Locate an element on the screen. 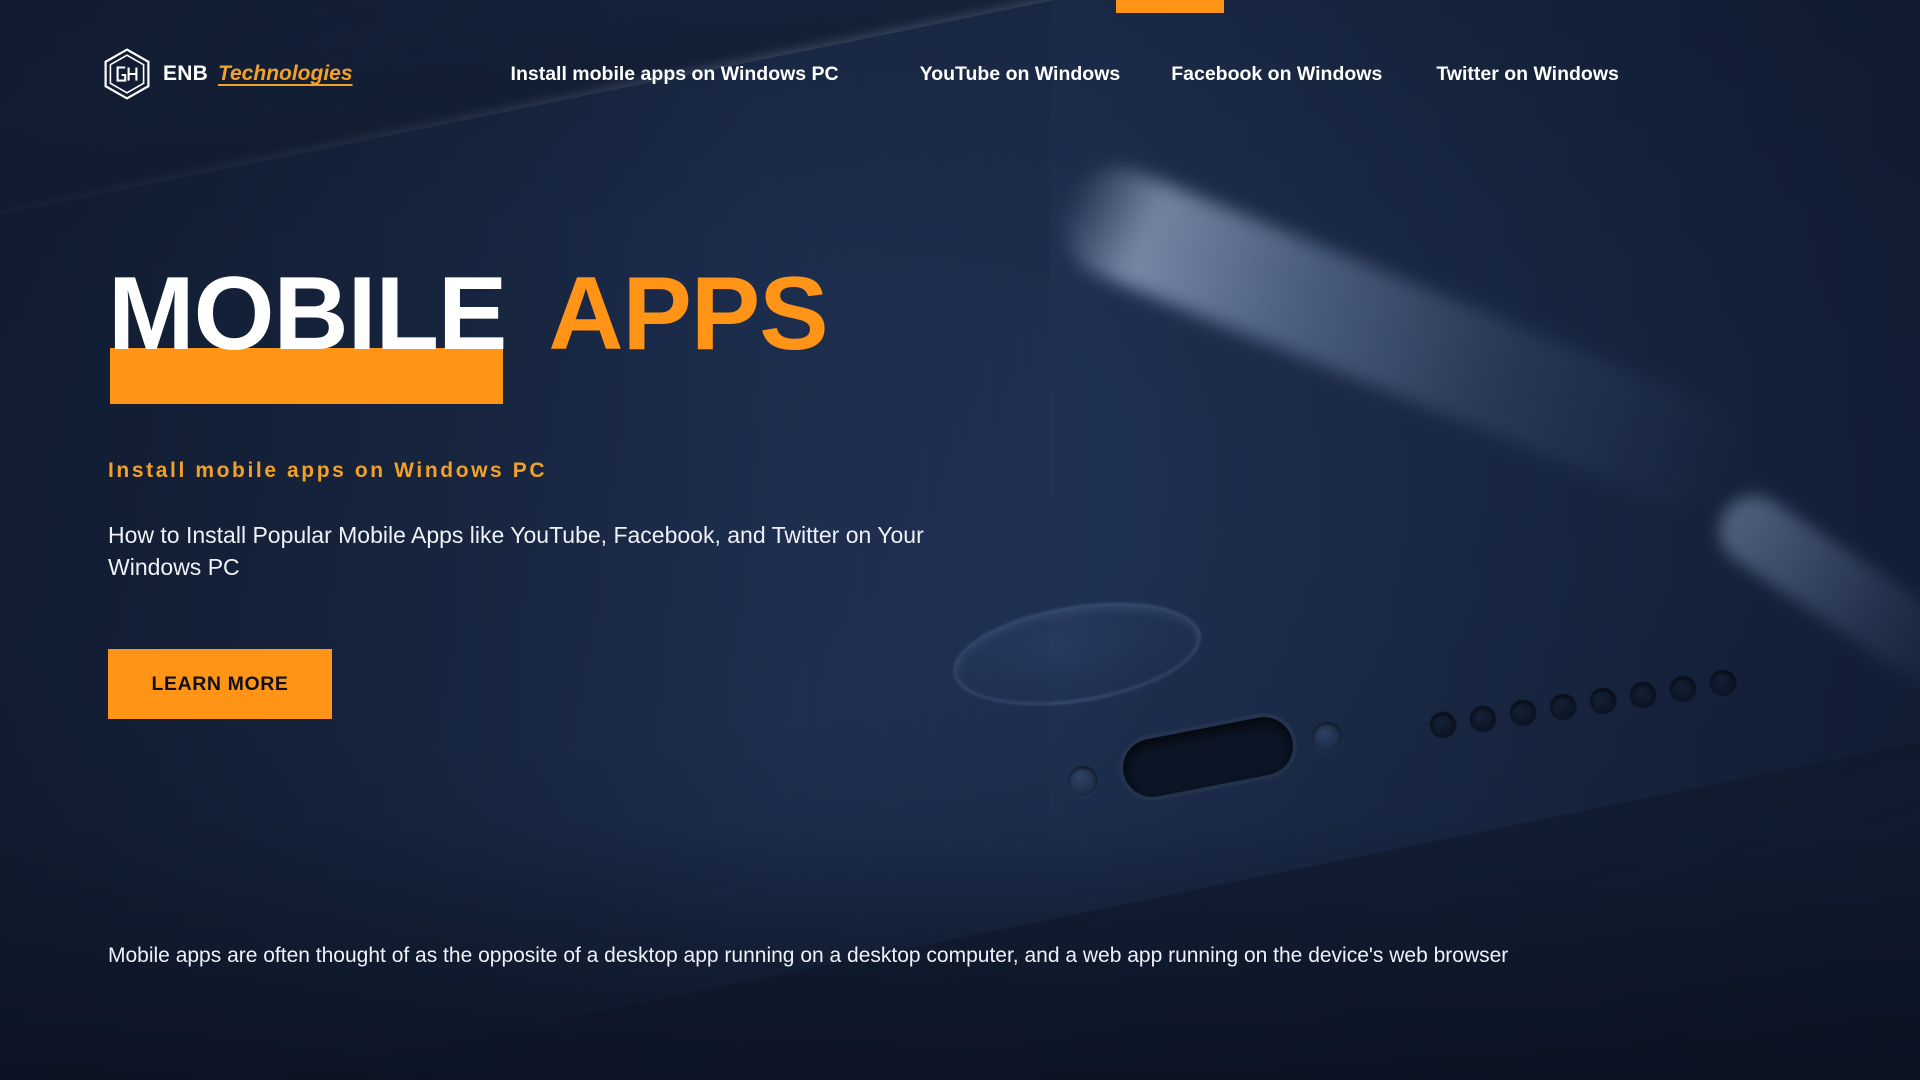 The height and width of the screenshot is (1080, 1920). top-accent-tab is located at coordinates (1170, 6).